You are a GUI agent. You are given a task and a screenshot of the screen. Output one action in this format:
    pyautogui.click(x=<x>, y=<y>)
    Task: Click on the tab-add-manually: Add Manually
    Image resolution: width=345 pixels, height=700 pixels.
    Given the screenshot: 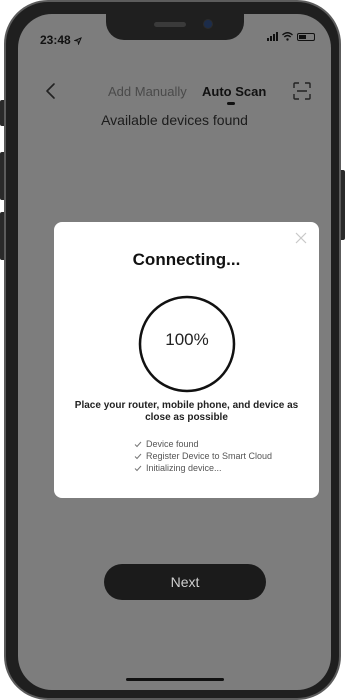 What is the action you would take?
    pyautogui.click(x=147, y=91)
    